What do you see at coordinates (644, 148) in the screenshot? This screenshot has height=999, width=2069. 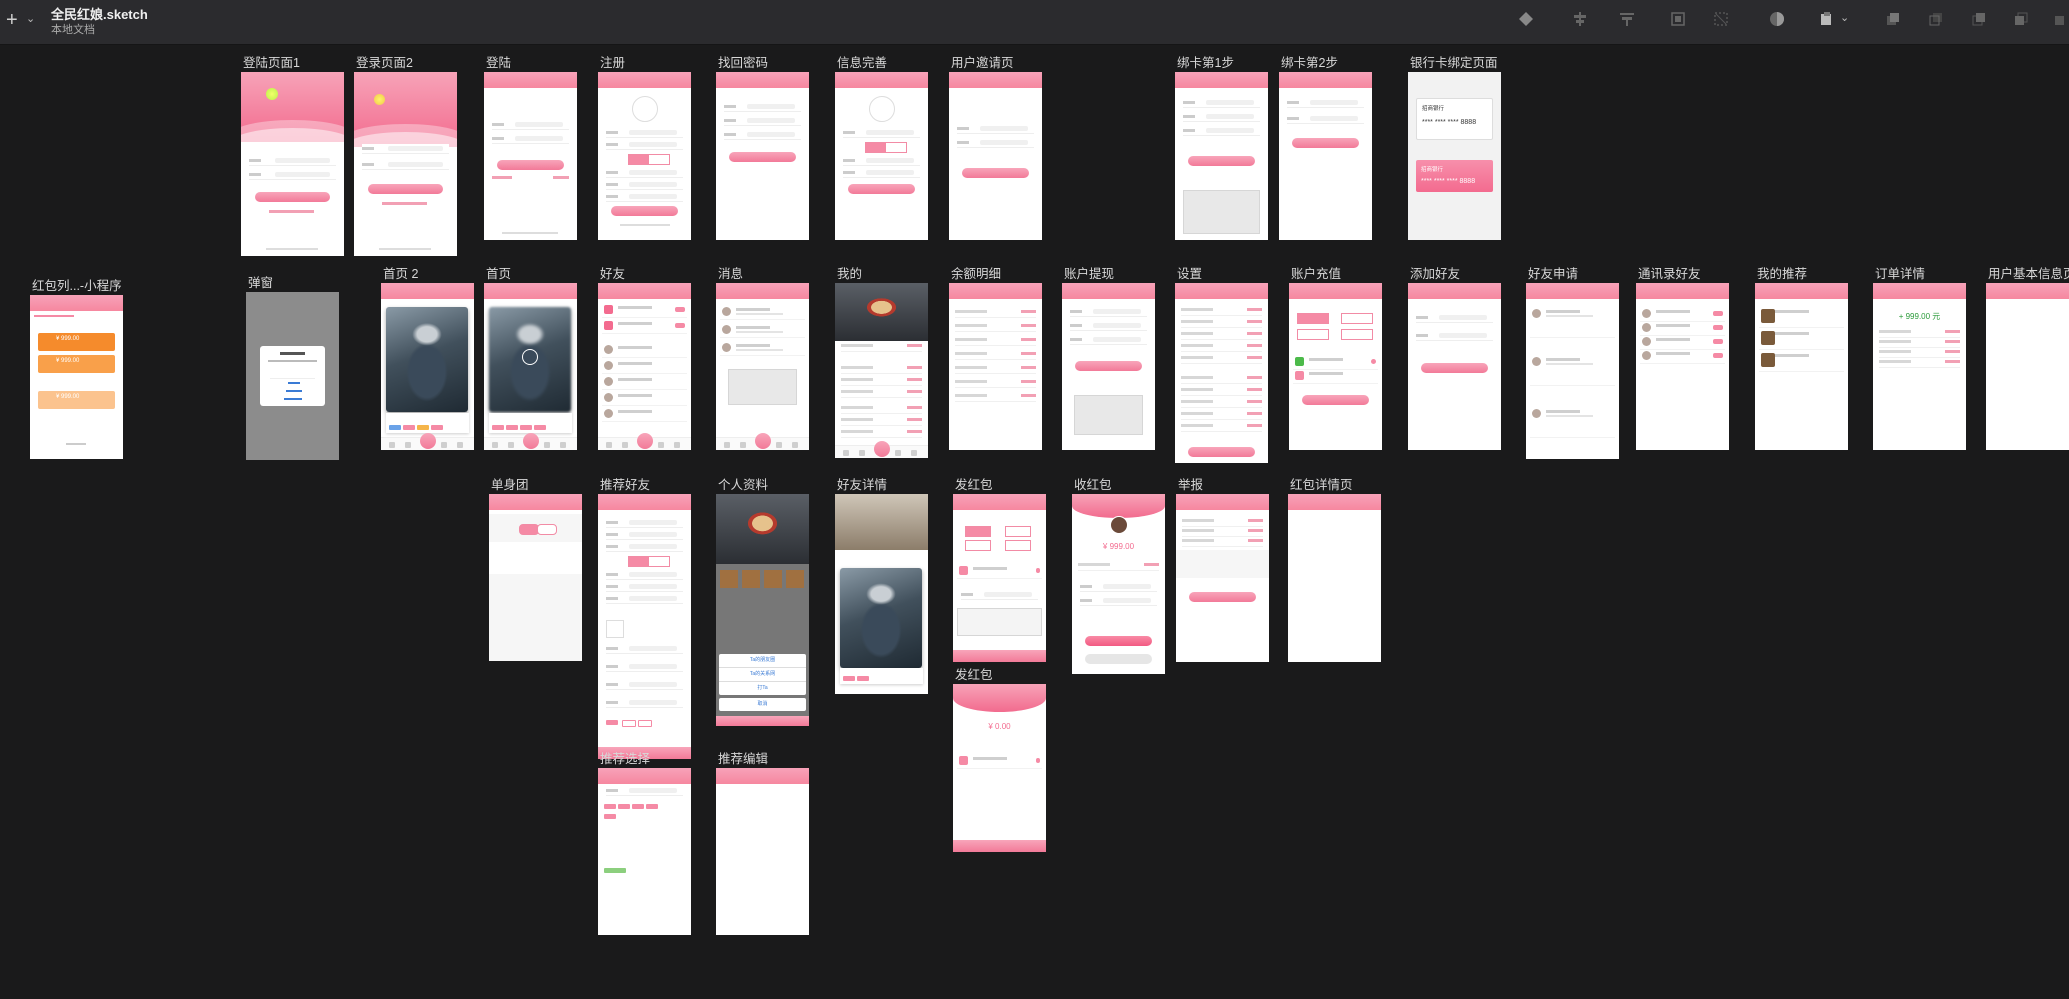 I see `artboard-register: 注册` at bounding box center [644, 148].